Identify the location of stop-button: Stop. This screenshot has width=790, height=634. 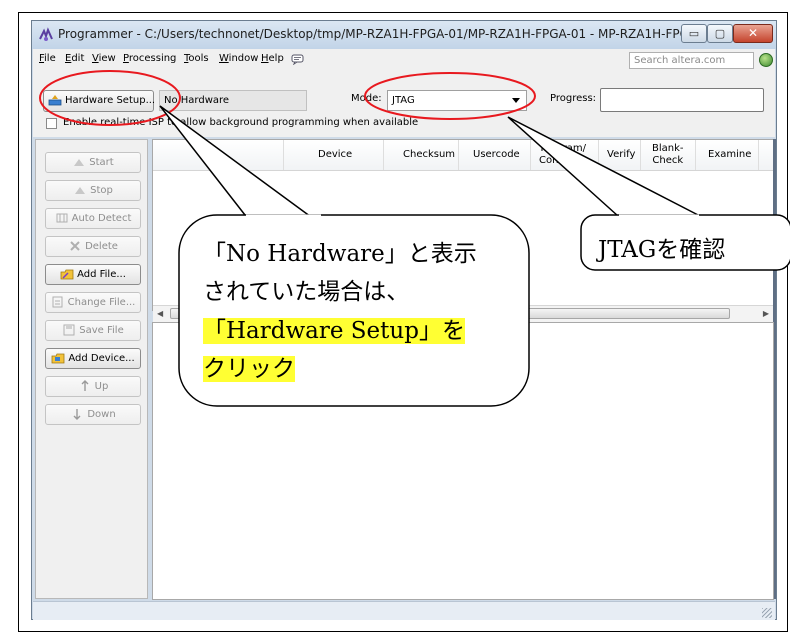
(93, 190).